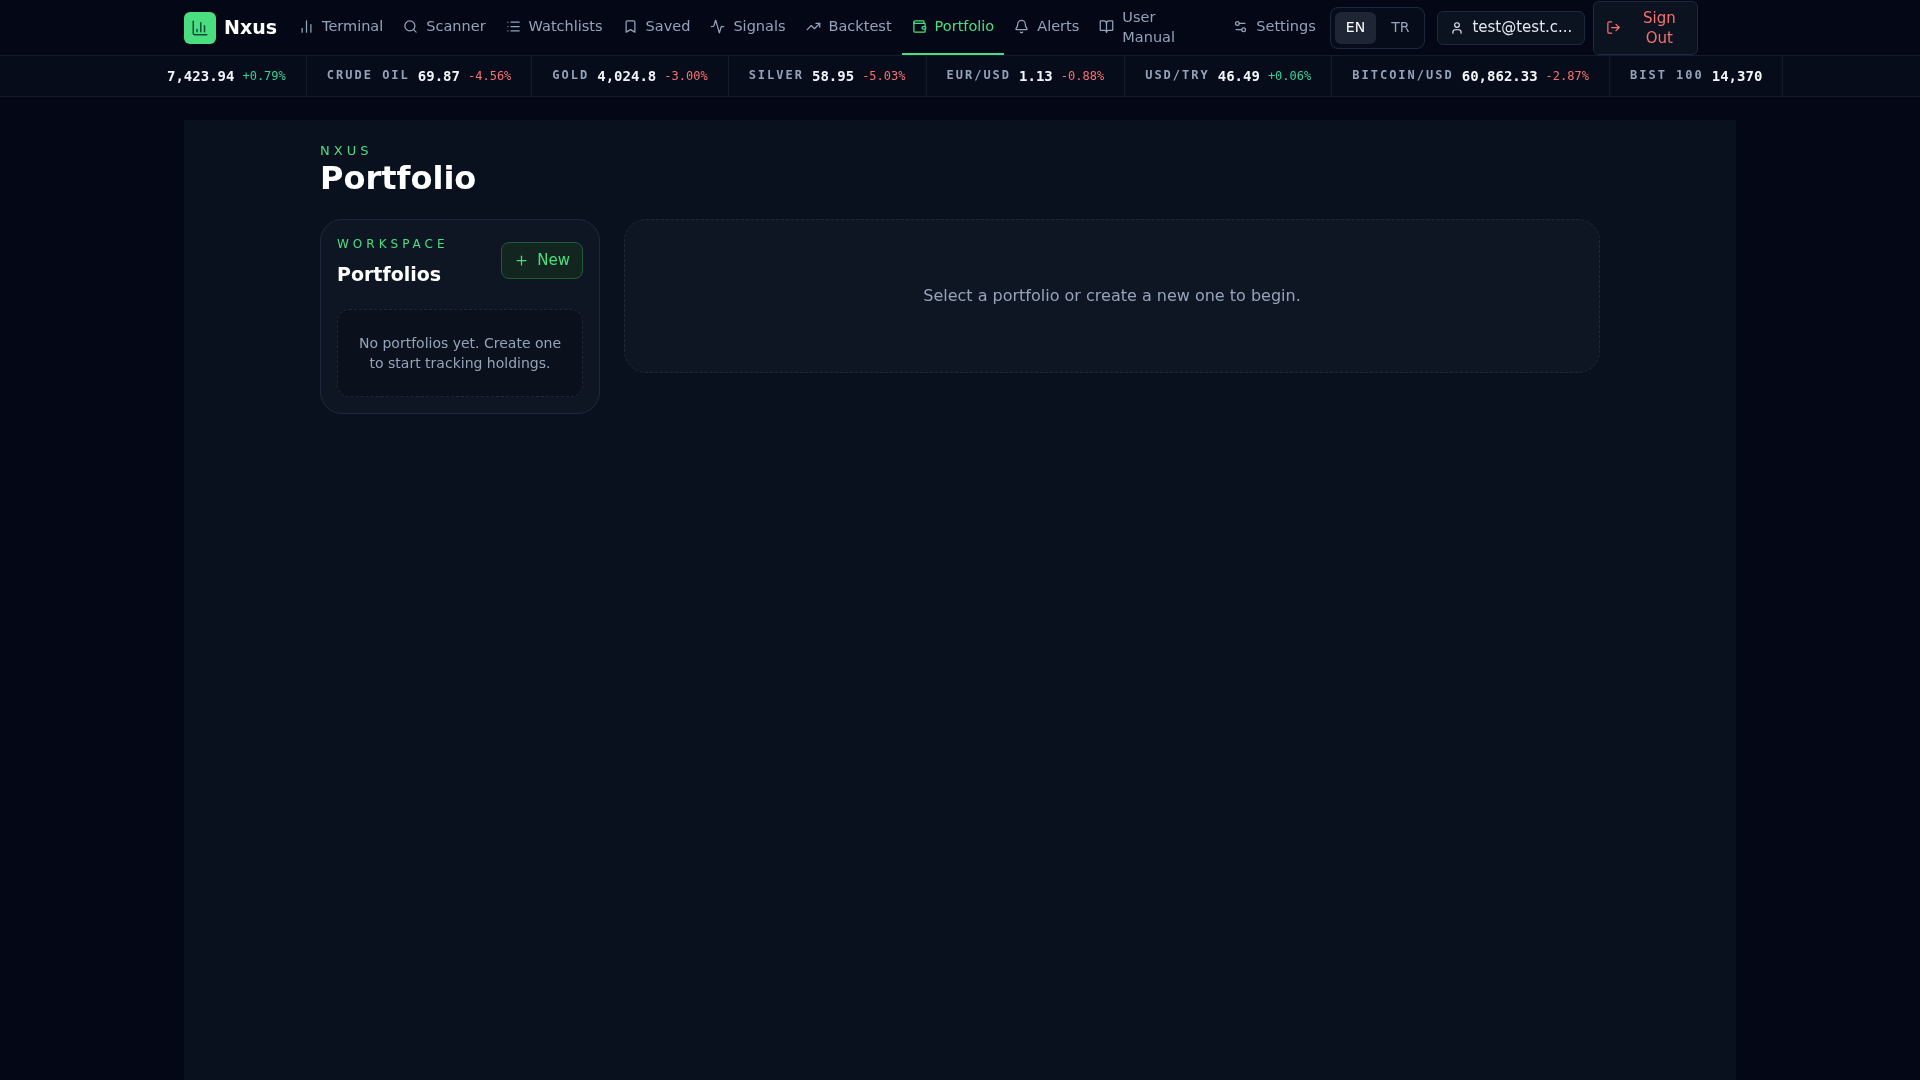 The width and height of the screenshot is (1920, 1080). Describe the element at coordinates (571, 75) in the screenshot. I see `ticker-label: GOLD` at that location.